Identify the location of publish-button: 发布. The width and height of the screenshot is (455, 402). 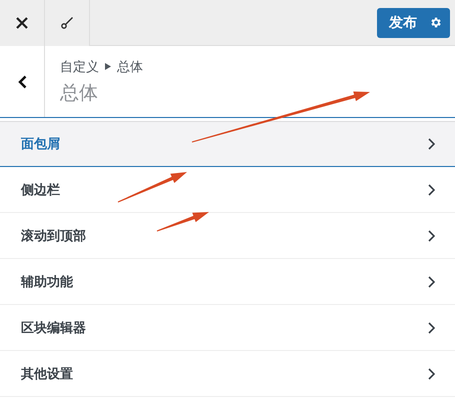
(413, 23).